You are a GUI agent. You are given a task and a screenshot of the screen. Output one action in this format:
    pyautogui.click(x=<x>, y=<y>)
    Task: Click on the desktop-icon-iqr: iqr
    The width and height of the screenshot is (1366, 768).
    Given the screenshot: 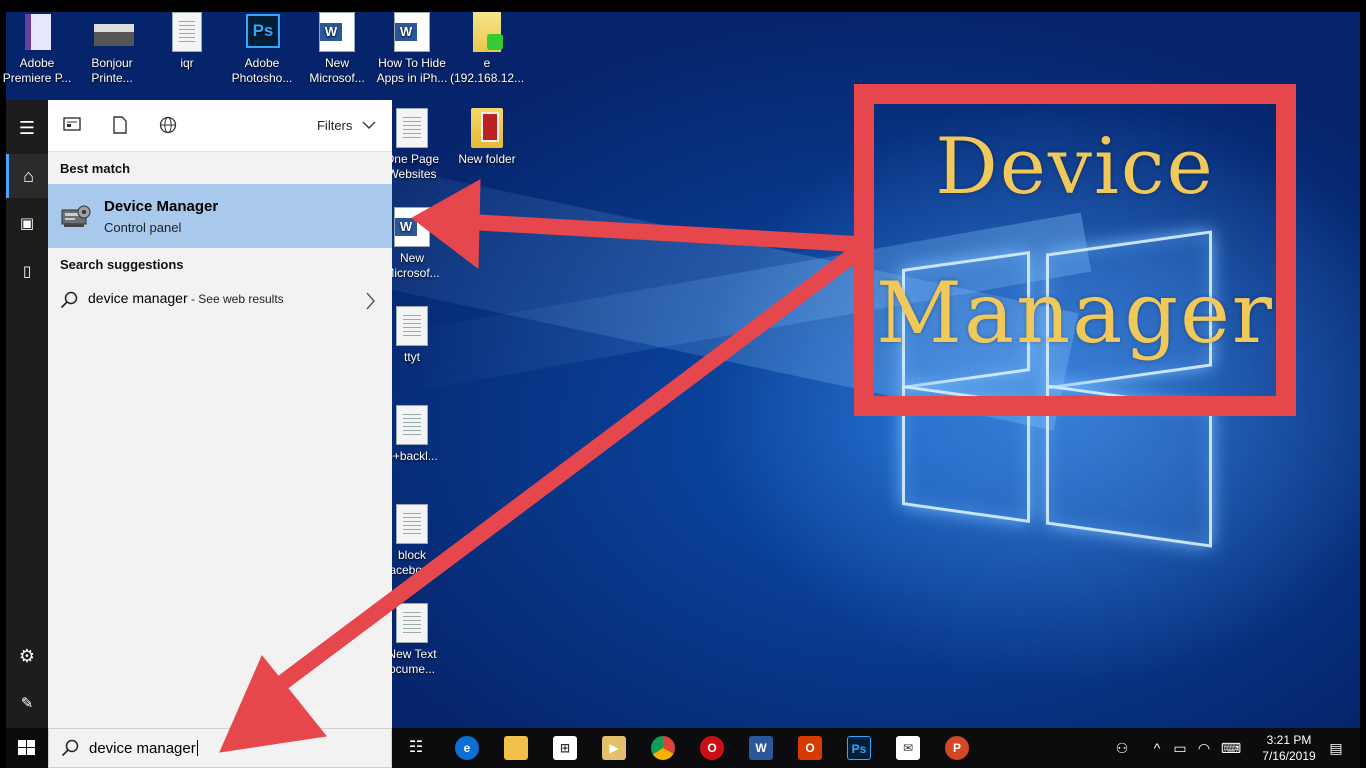 What is the action you would take?
    pyautogui.click(x=187, y=41)
    